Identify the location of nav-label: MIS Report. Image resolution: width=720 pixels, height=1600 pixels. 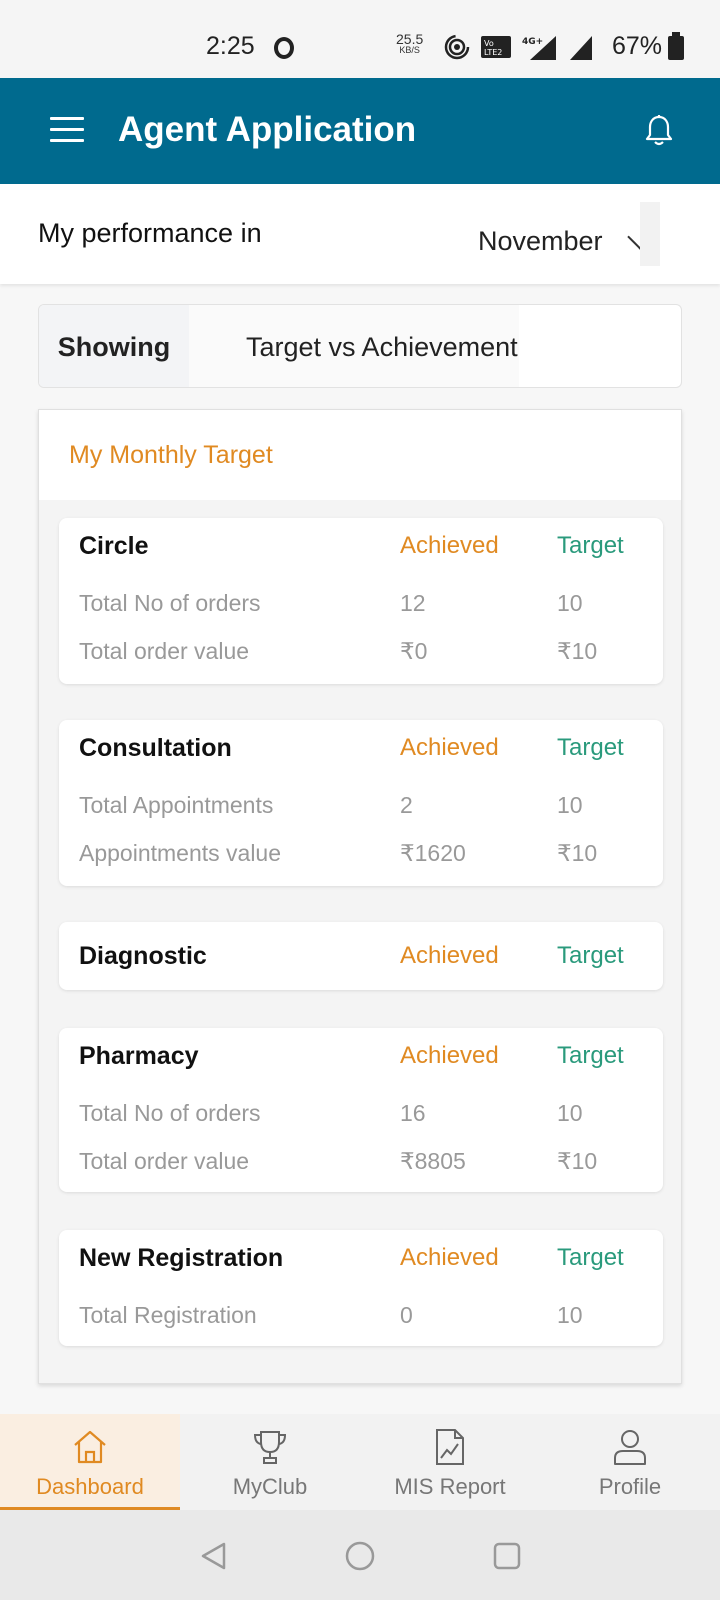
(450, 1486).